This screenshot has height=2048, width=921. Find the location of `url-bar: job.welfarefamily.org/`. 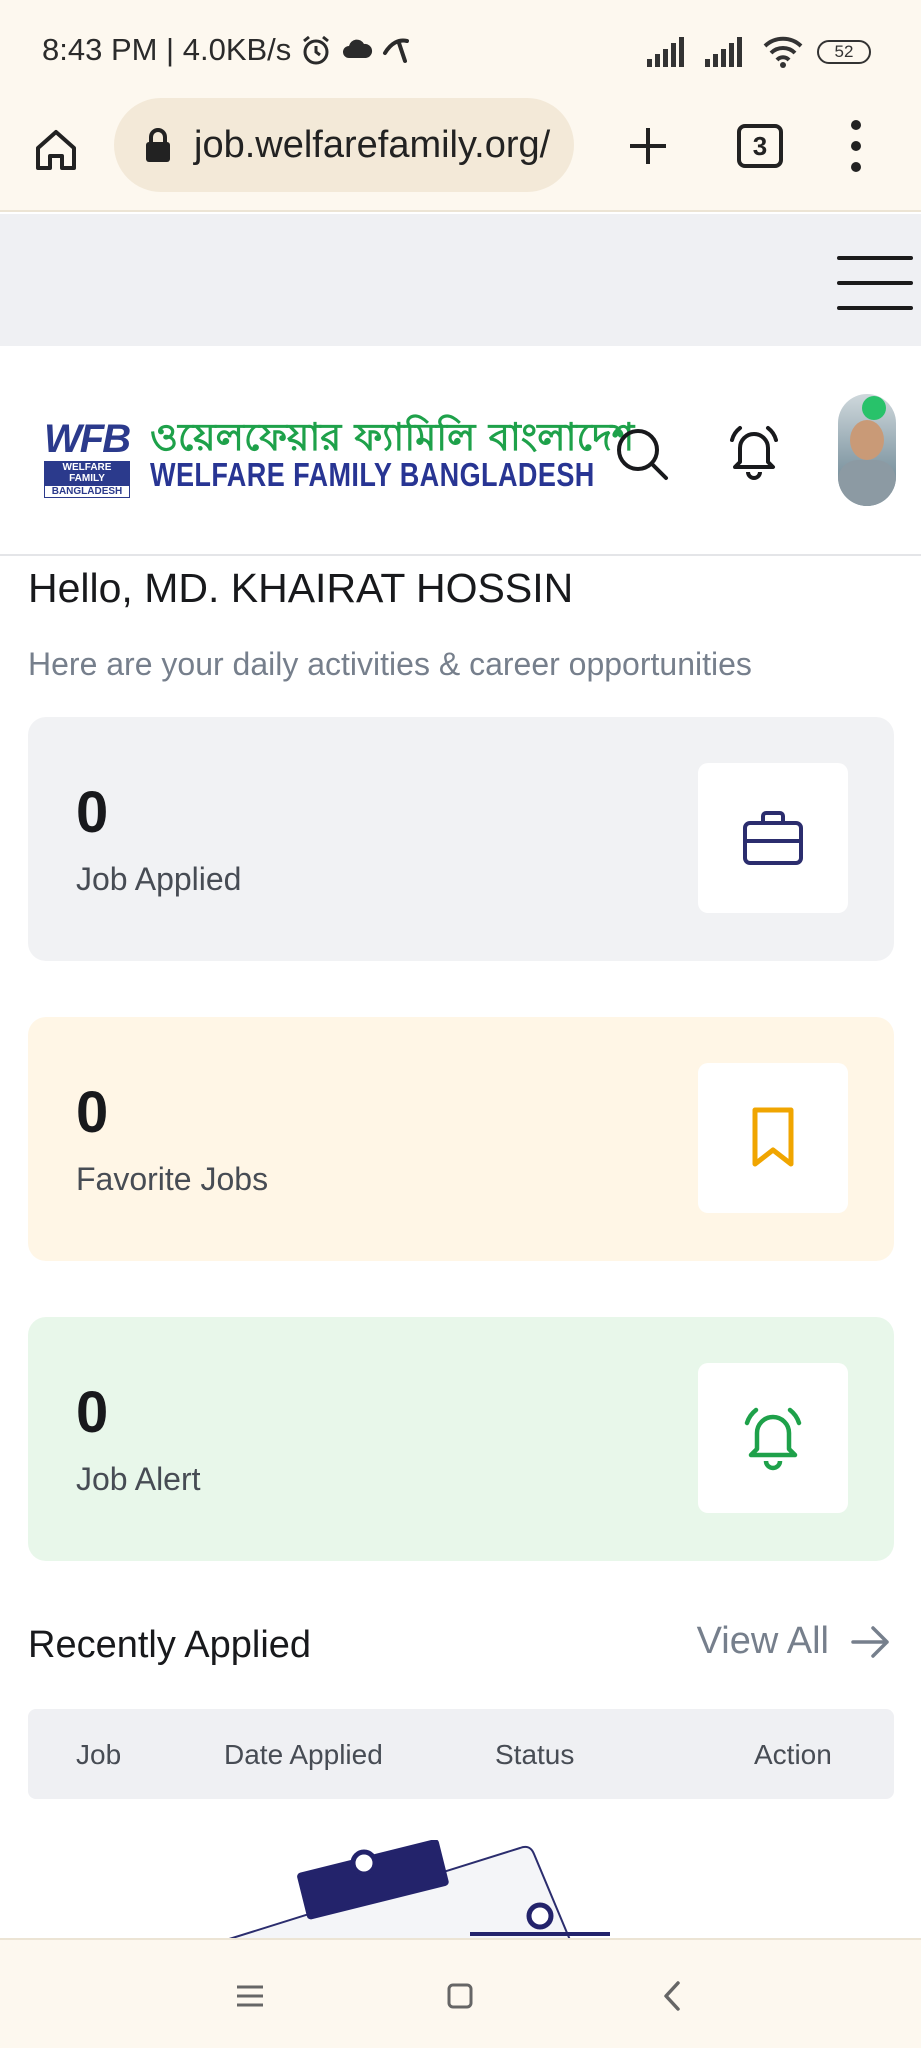

url-bar: job.welfarefamily.org/ is located at coordinates (344, 145).